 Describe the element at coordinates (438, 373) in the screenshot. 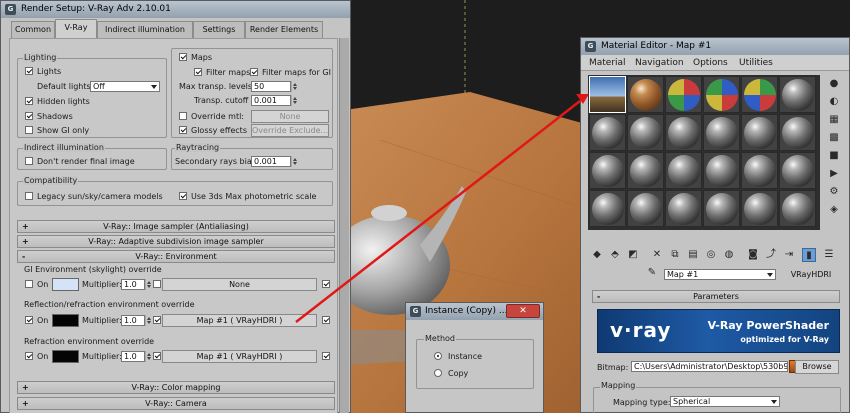

I see `copy-radio` at that location.